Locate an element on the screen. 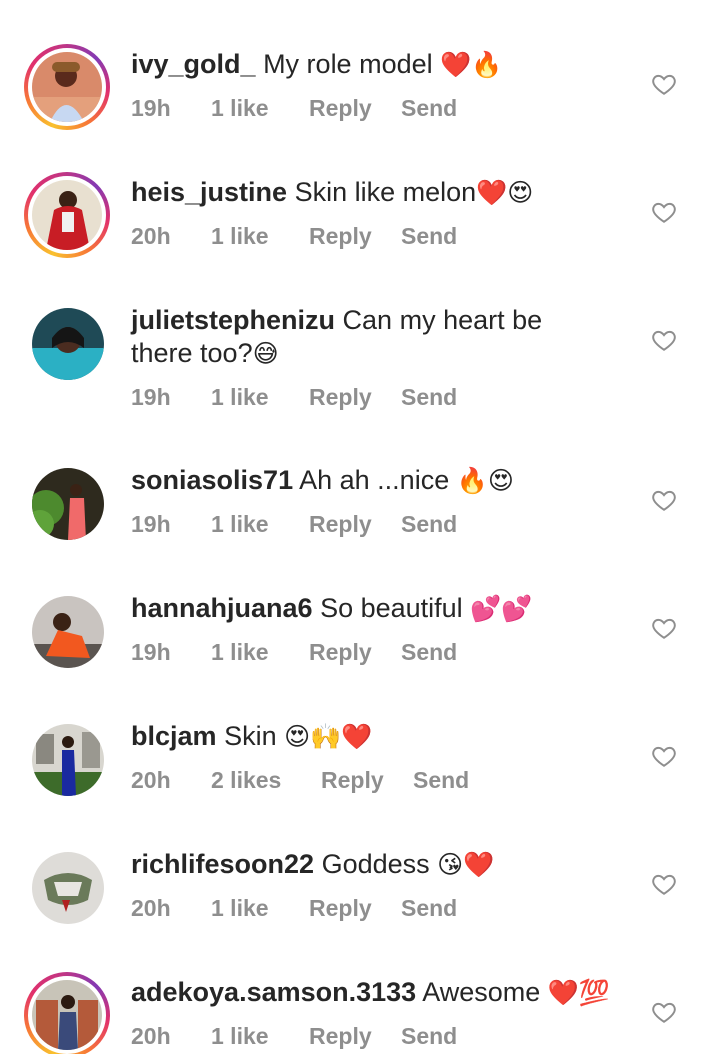 This screenshot has height=1054, width=708. comment-text: hannahjuana6 So beautiful 💕💕 is located at coordinates (371, 608).